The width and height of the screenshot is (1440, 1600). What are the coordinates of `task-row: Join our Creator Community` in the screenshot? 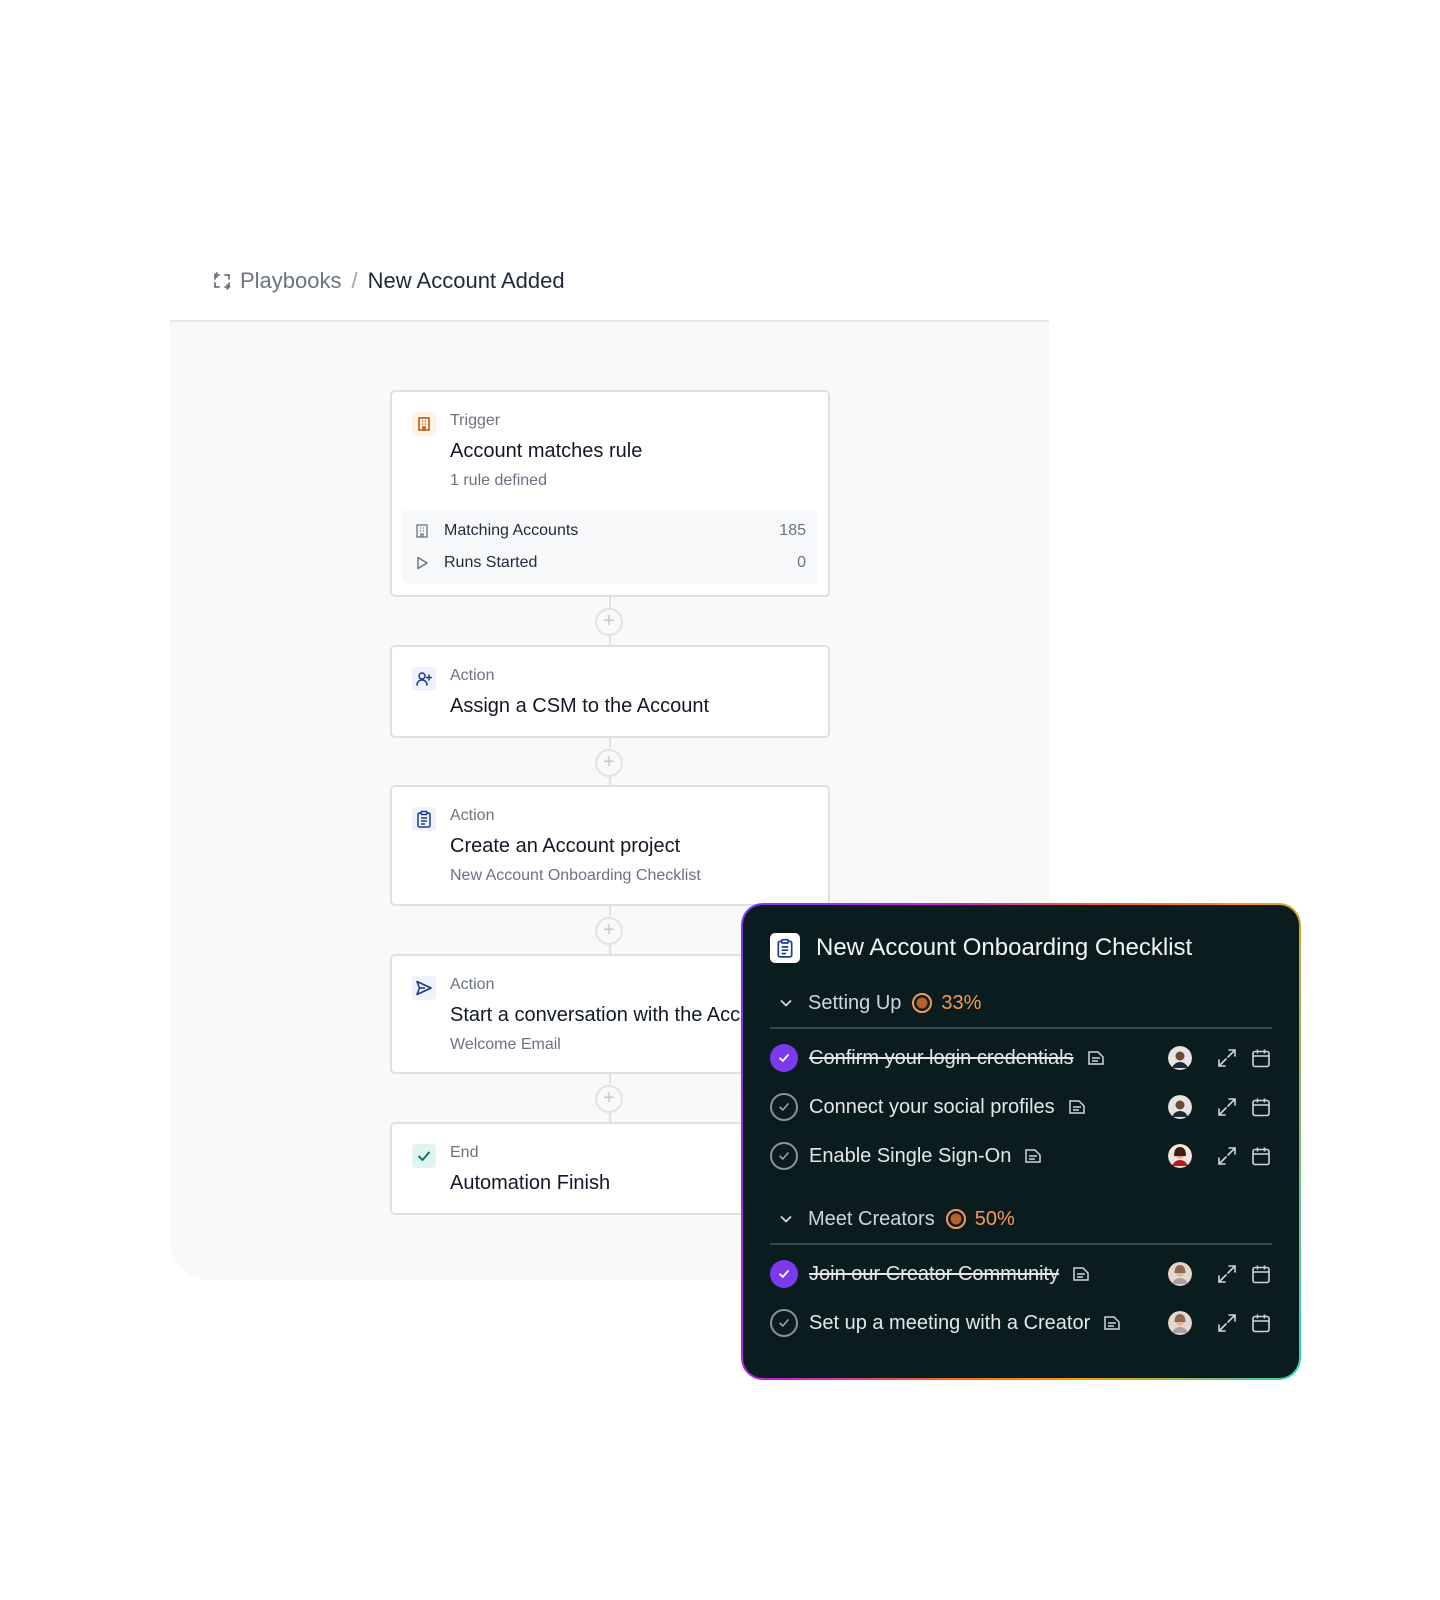 It's located at (1021, 1274).